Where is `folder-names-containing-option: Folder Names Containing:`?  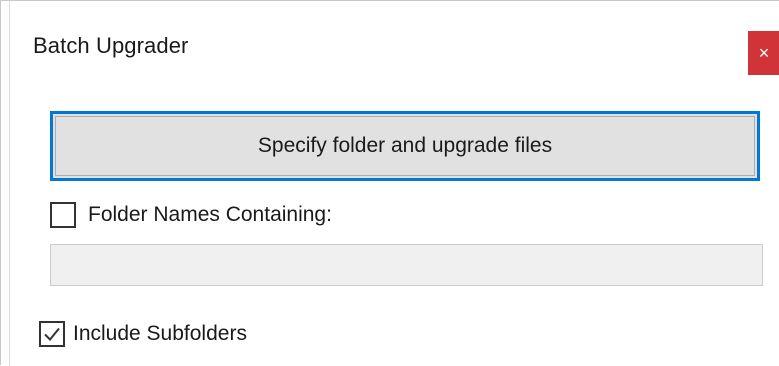 folder-names-containing-option: Folder Names Containing: is located at coordinates (191, 215).